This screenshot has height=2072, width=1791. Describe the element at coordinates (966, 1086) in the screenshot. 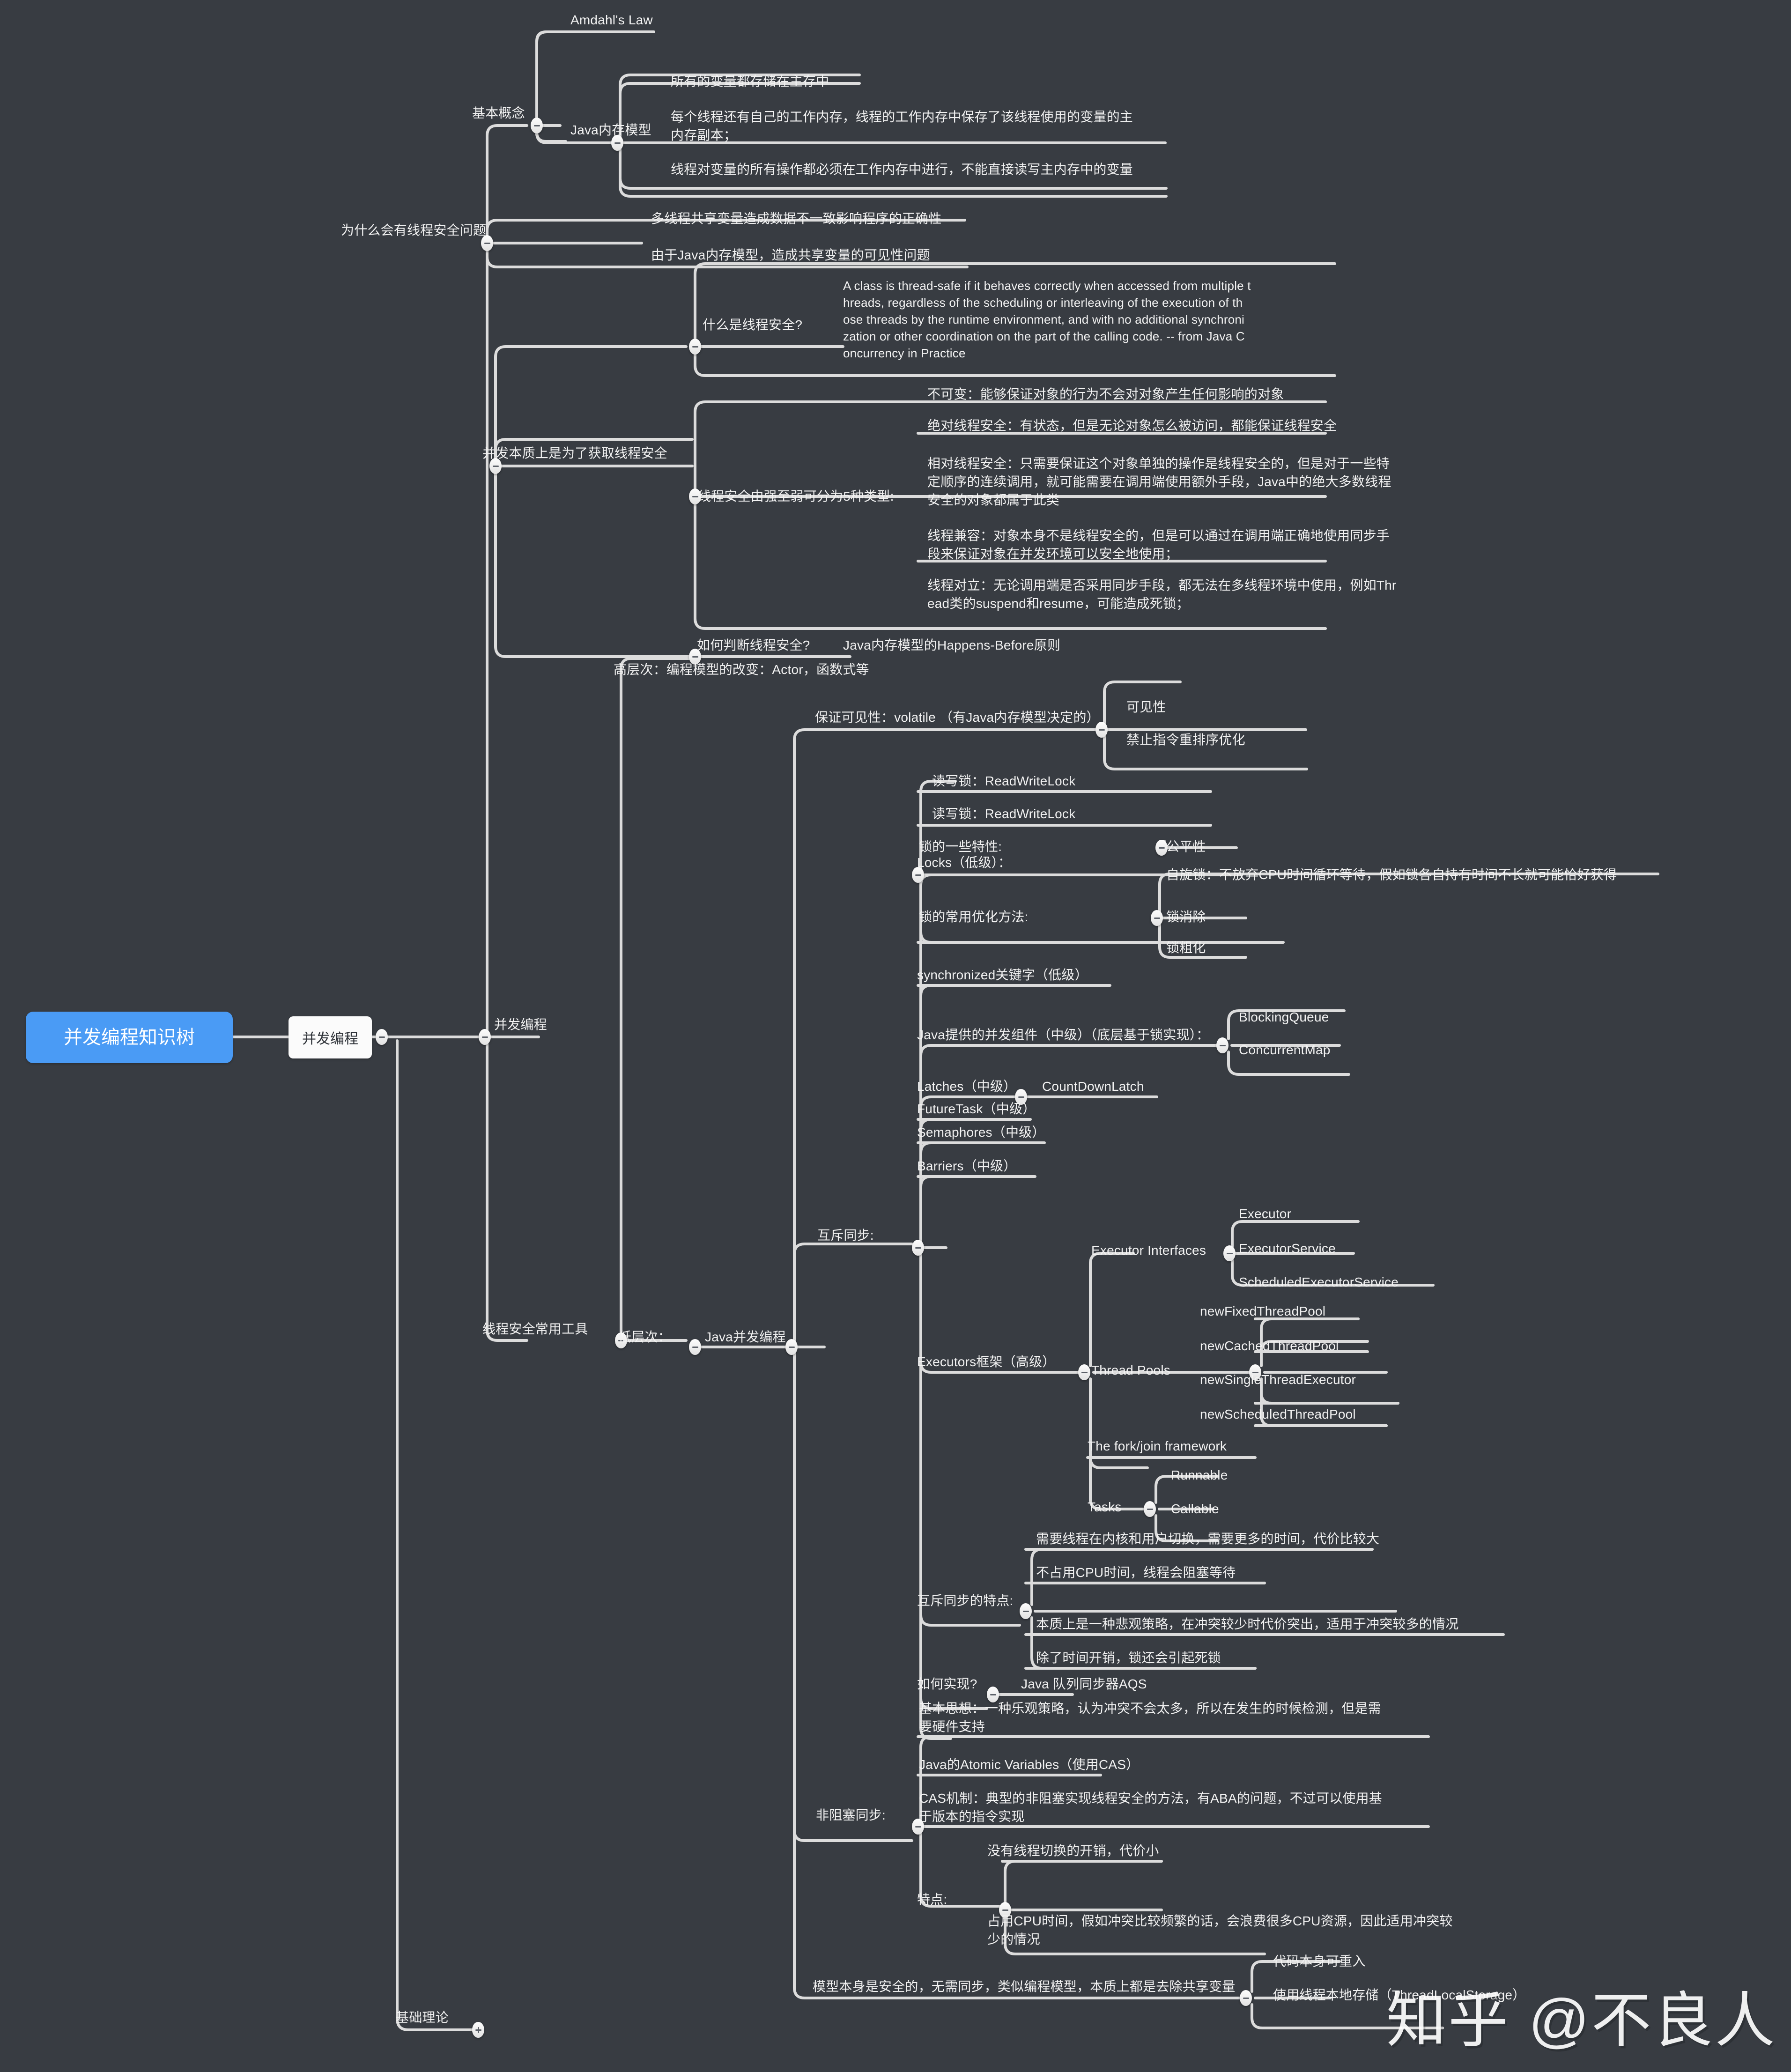

I see `node-latches: Latches（中级）` at that location.